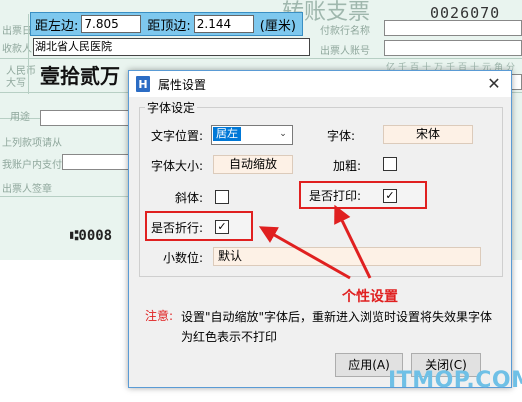 This screenshot has width=522, height=402. I want to click on top-margin-input: 2.144, so click(223, 24).